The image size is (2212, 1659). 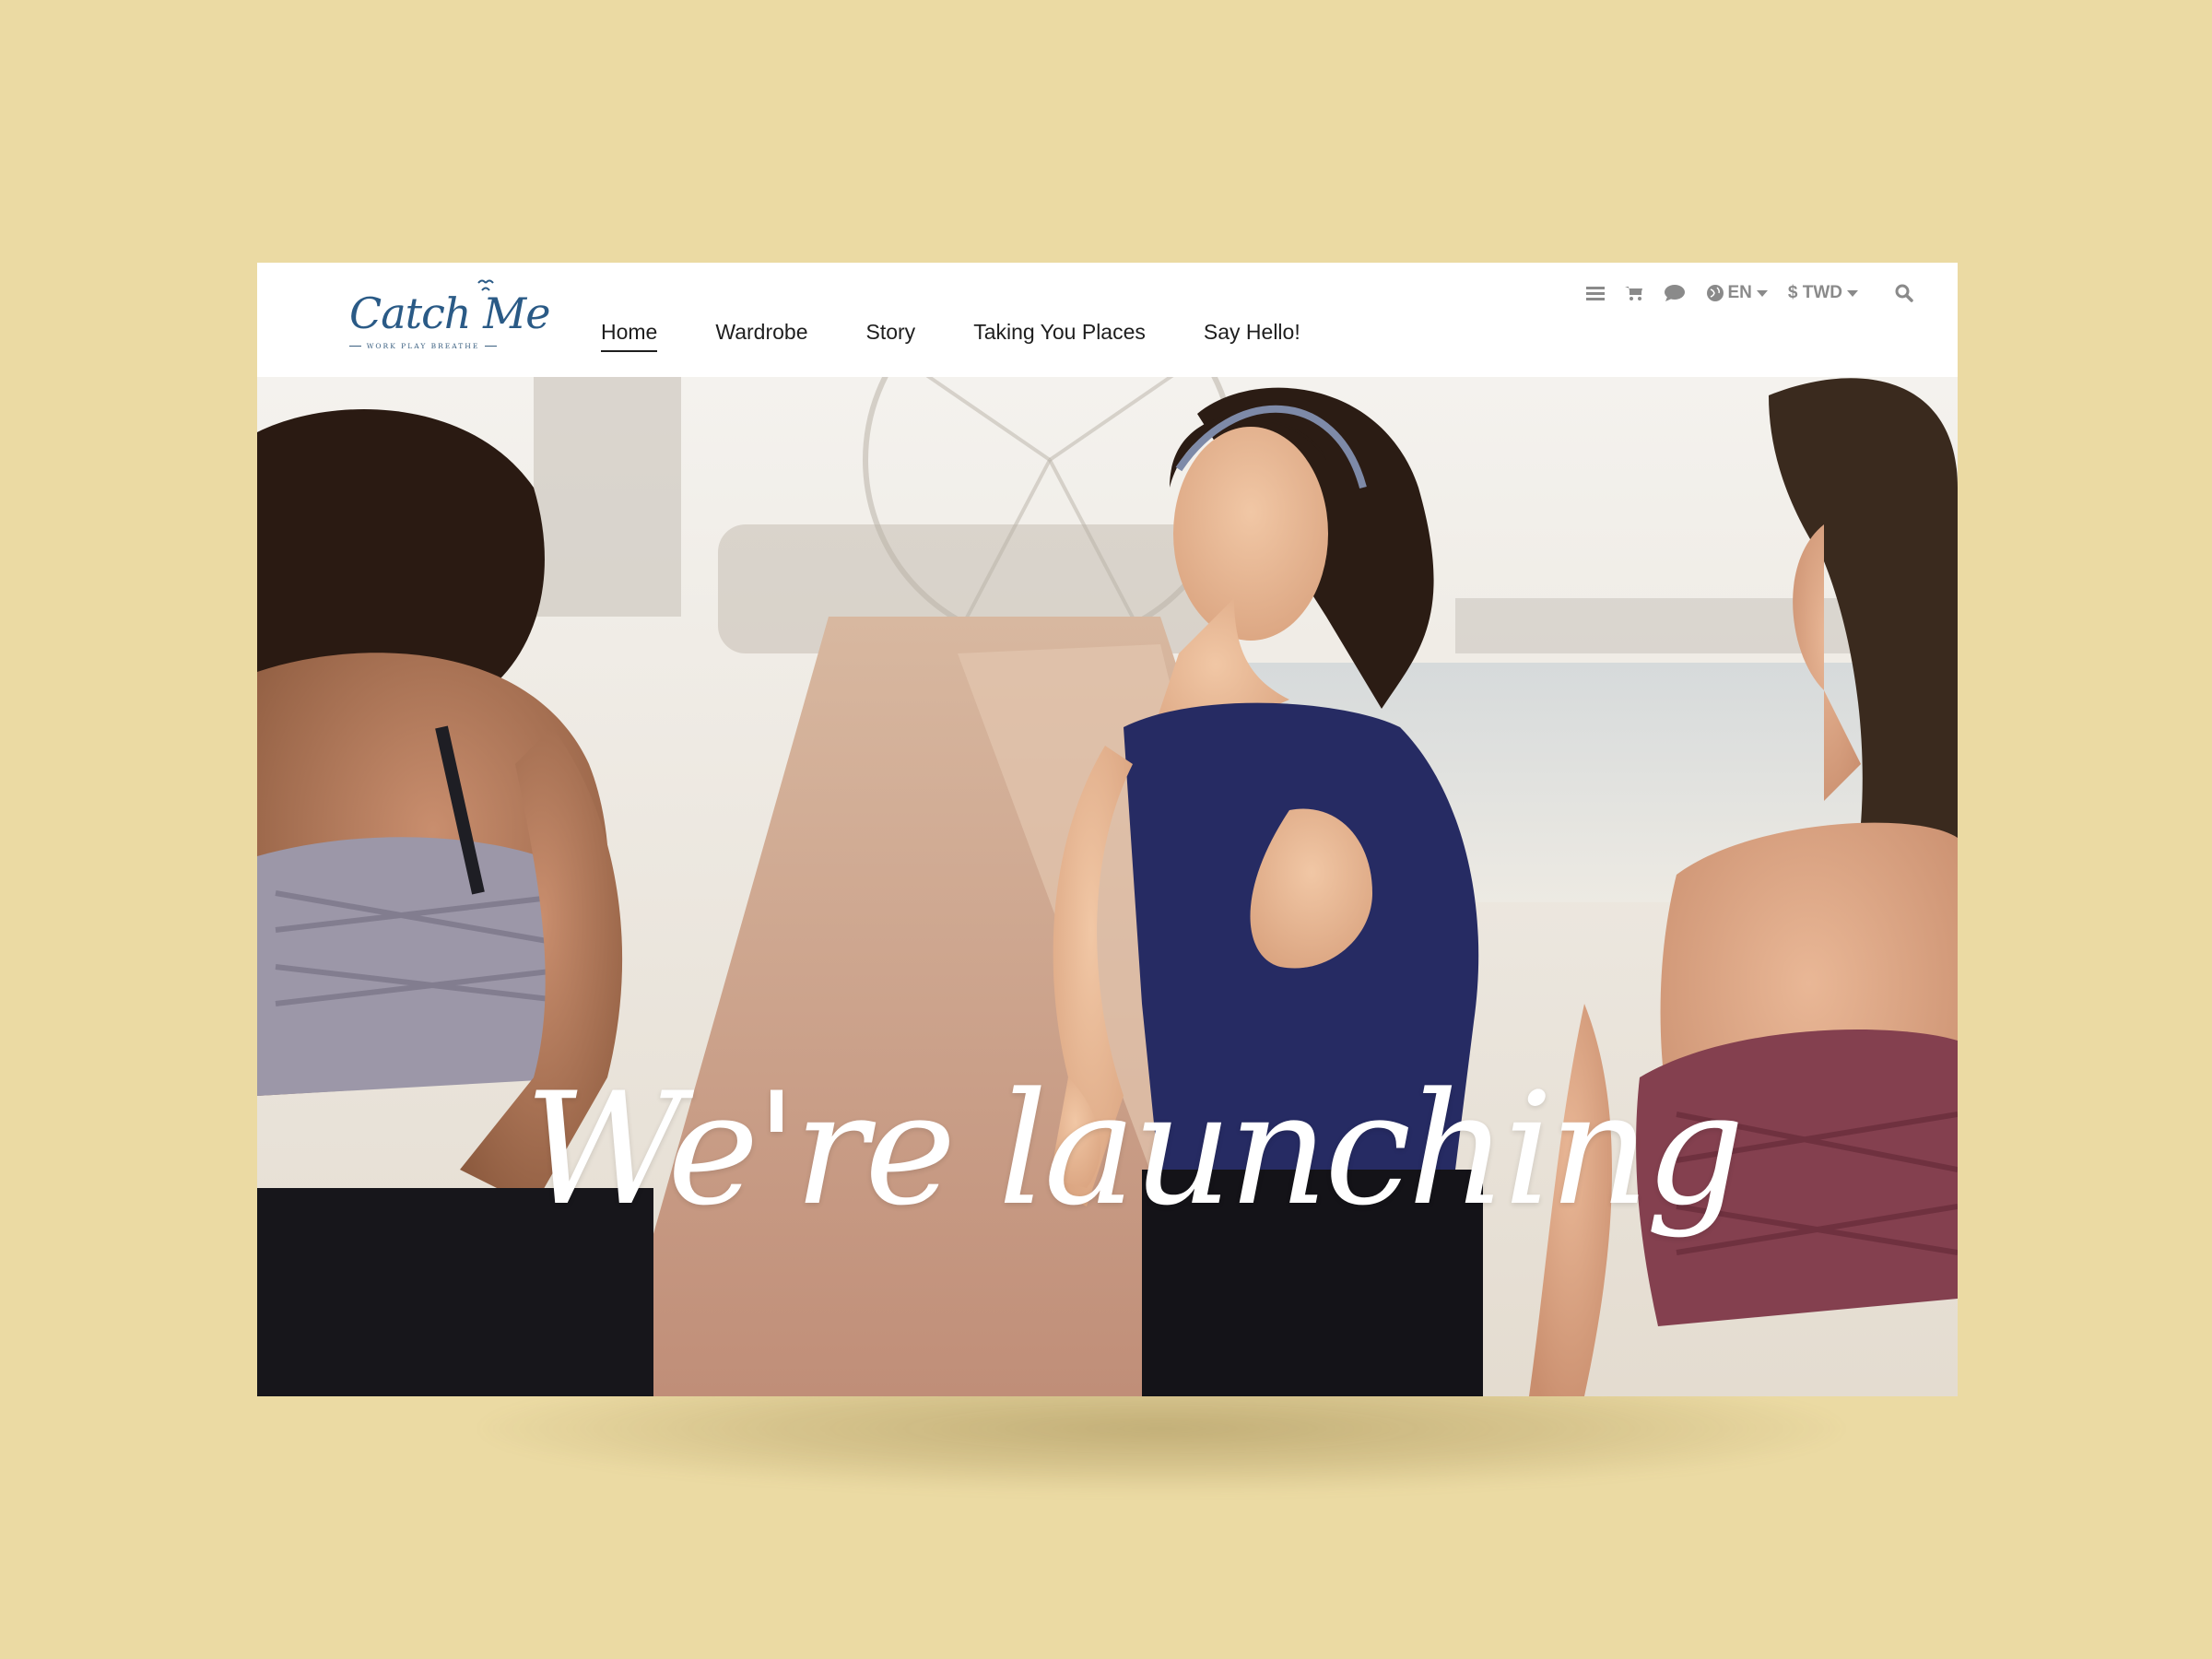 I want to click on brand-tagline: WORK PLAY BREATHE, so click(x=423, y=346).